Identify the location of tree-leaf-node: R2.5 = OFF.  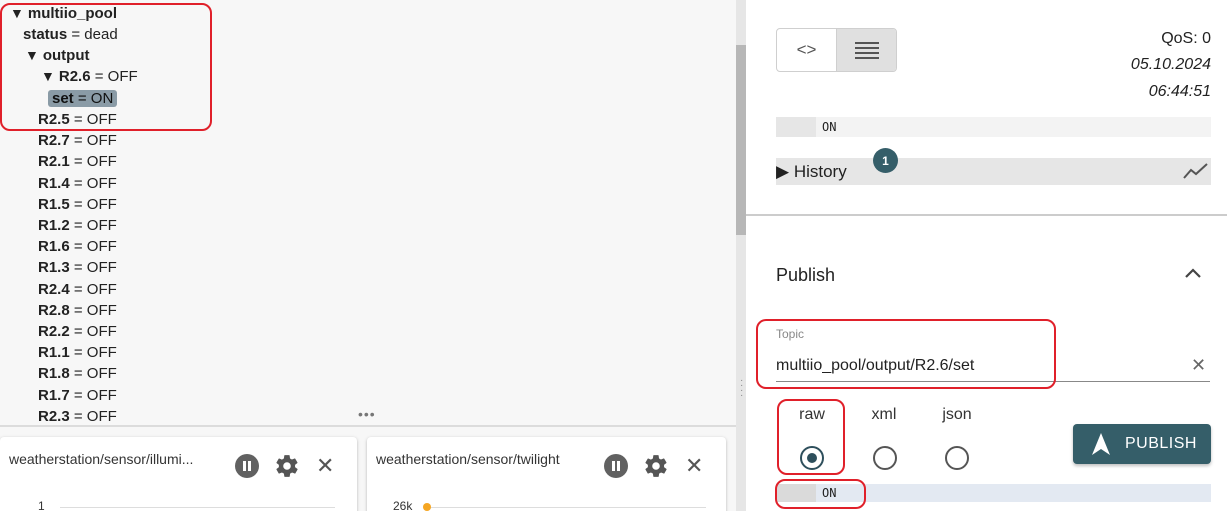
(77, 119).